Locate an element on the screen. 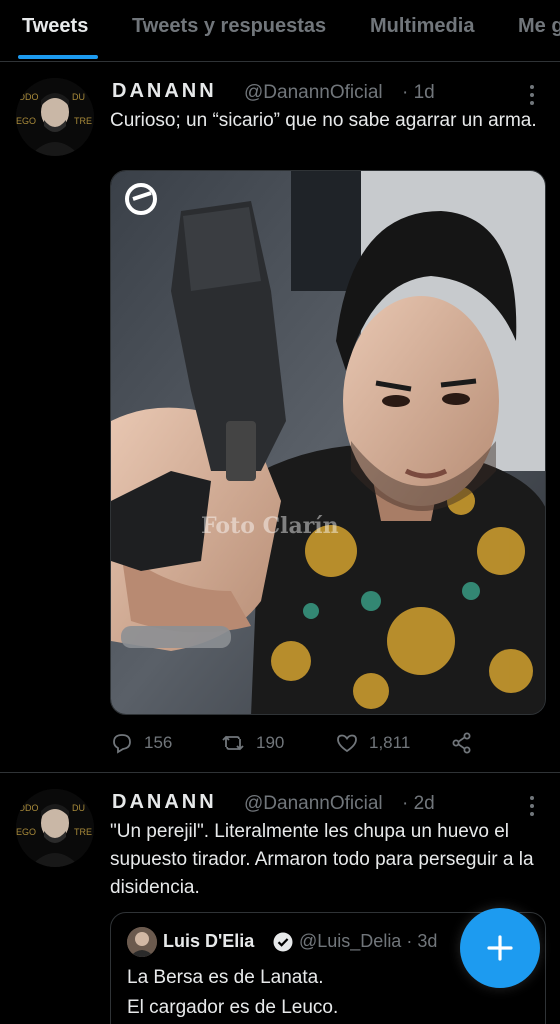  plus-icon is located at coordinates (500, 948).